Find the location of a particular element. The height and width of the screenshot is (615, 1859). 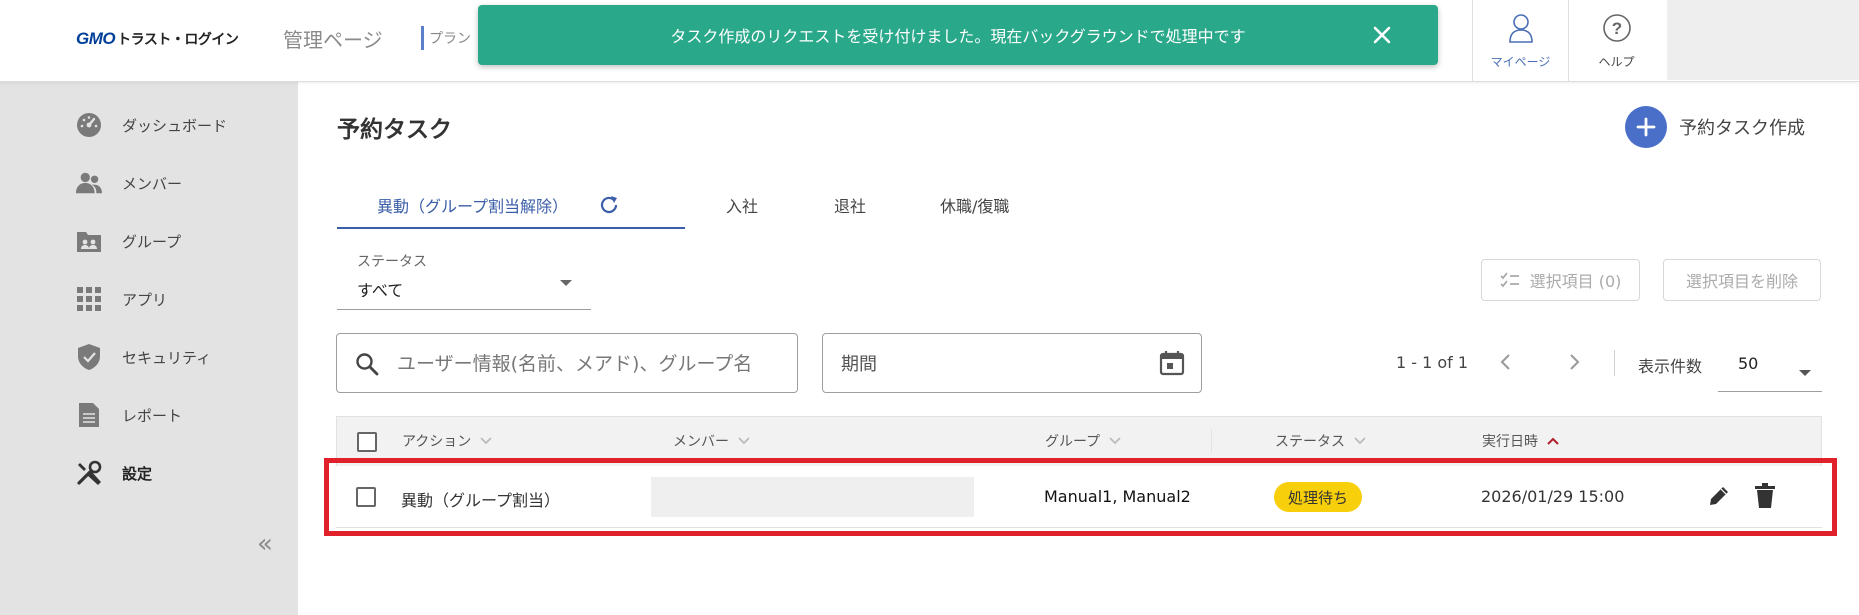

report-icon is located at coordinates (89, 415).